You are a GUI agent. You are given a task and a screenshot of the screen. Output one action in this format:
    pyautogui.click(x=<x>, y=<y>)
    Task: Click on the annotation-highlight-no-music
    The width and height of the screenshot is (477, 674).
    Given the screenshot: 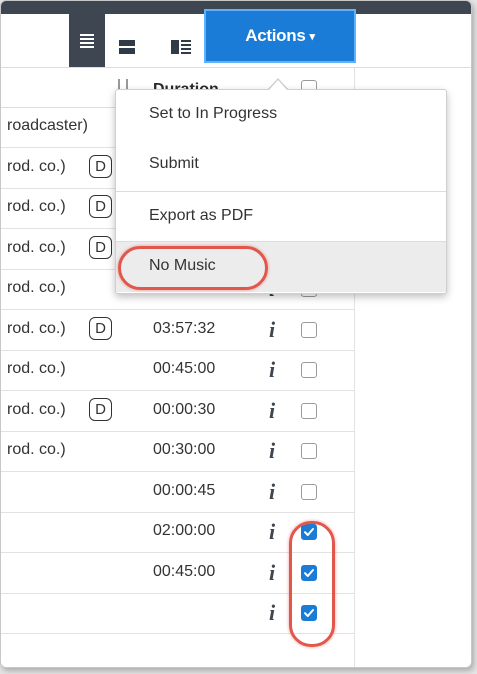 What is the action you would take?
    pyautogui.click(x=193, y=268)
    